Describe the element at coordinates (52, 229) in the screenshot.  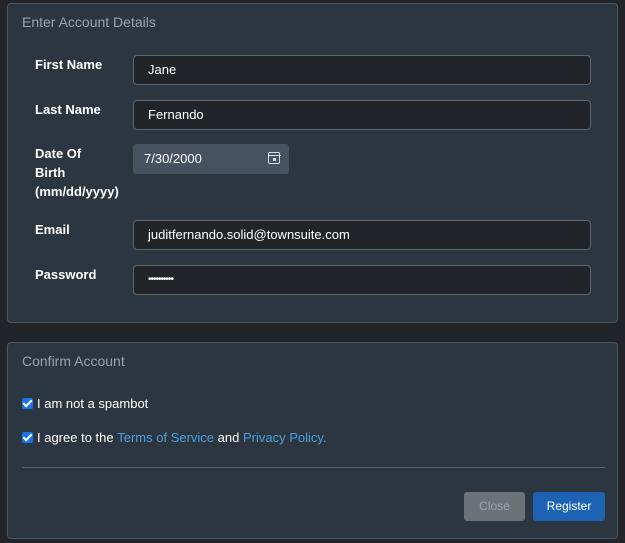
I see `email-label: Email` at that location.